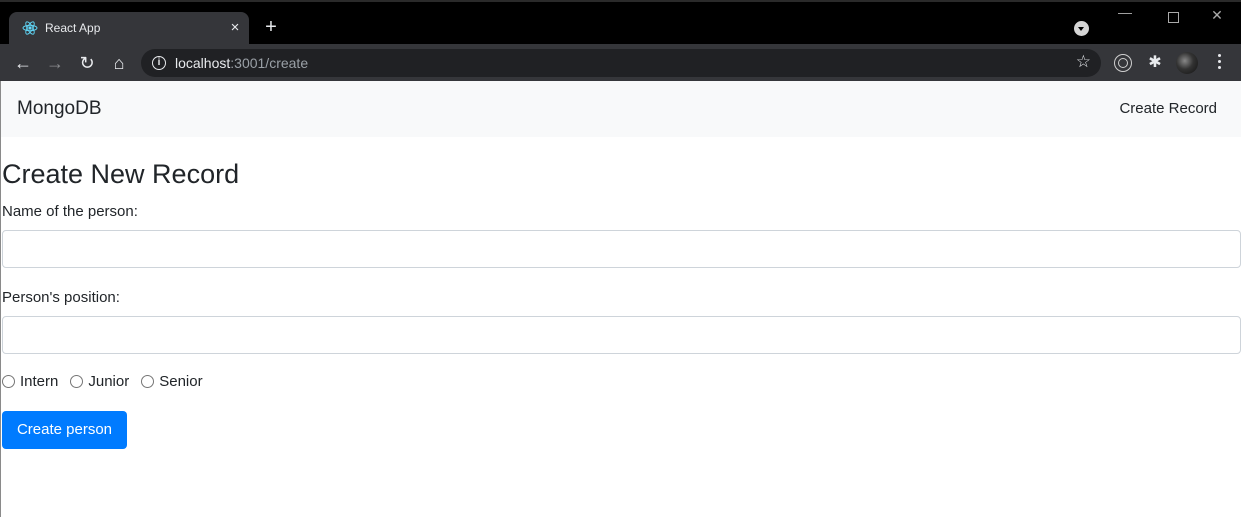 The height and width of the screenshot is (517, 1241). I want to click on radio-senior: Senior, so click(172, 381).